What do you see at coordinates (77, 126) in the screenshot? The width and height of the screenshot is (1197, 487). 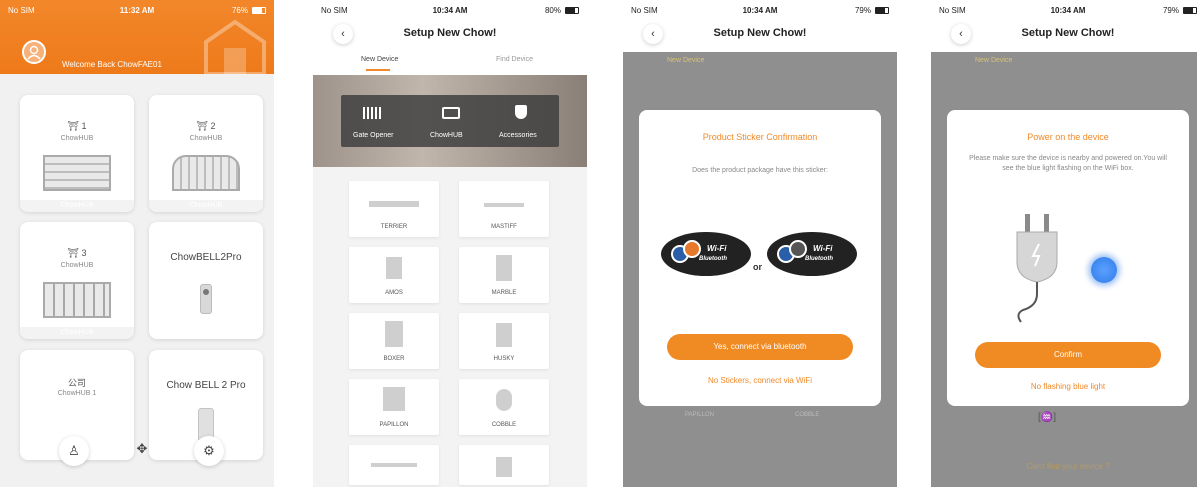 I see `device-name: ⛩ 1` at bounding box center [77, 126].